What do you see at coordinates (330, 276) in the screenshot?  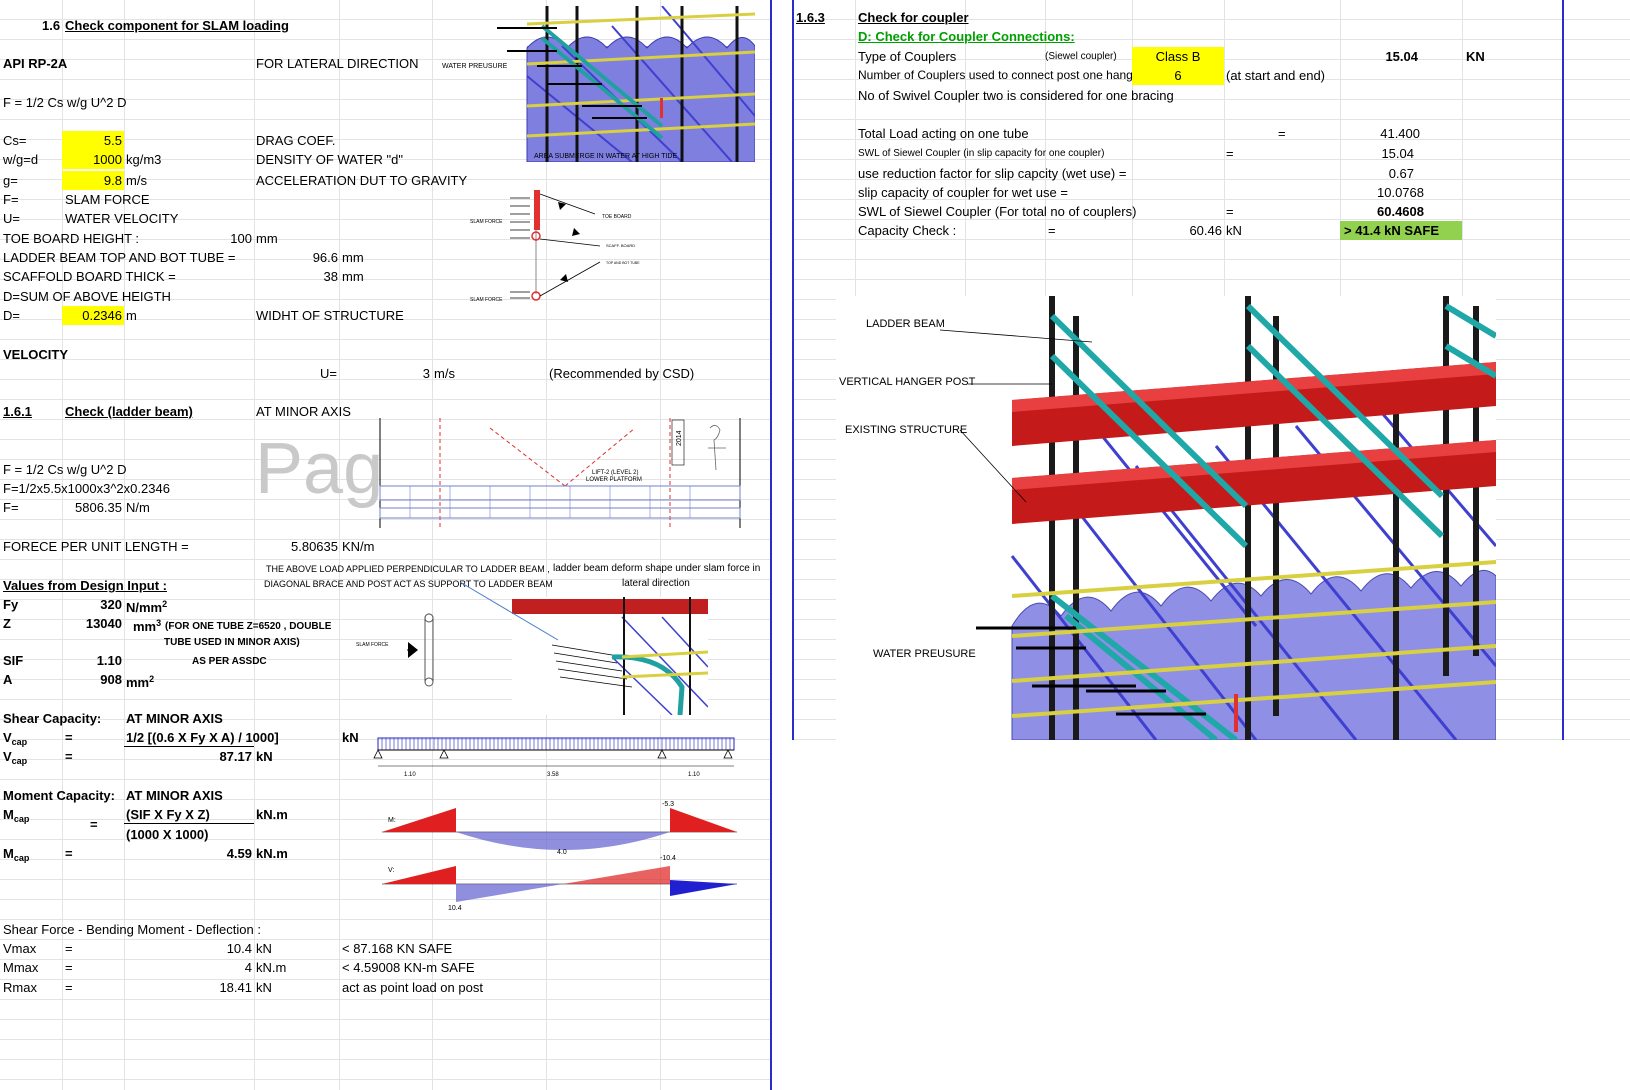 I see `scaffold-board-value: 38` at bounding box center [330, 276].